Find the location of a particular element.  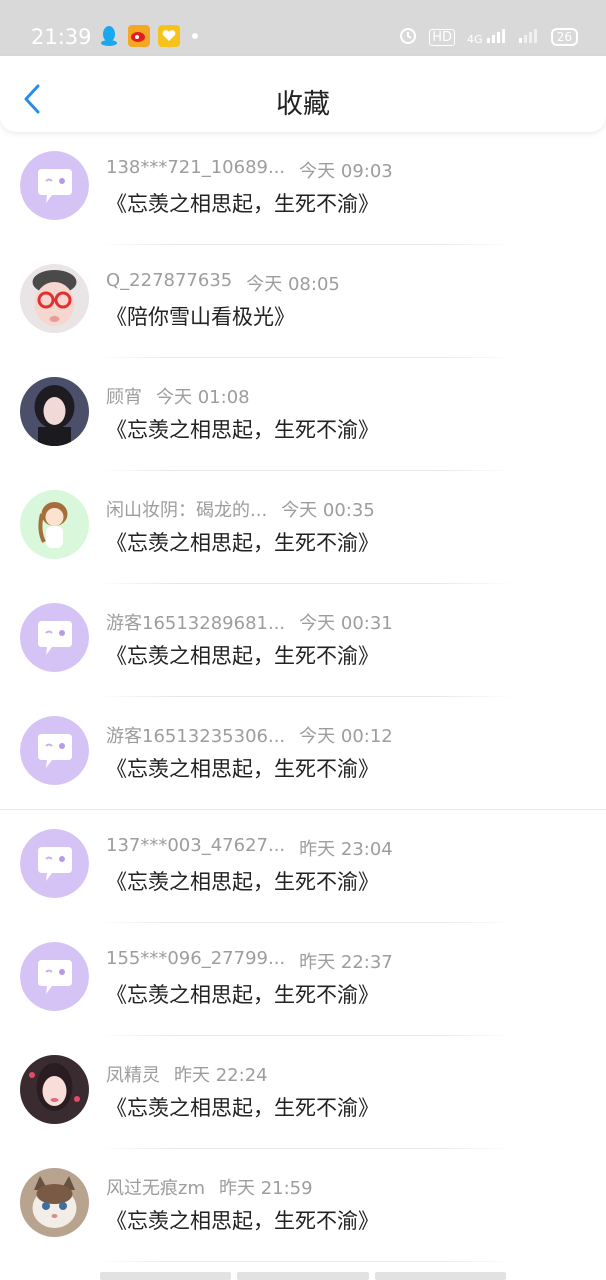

item-time: 昨天 21:59 is located at coordinates (265, 1188).